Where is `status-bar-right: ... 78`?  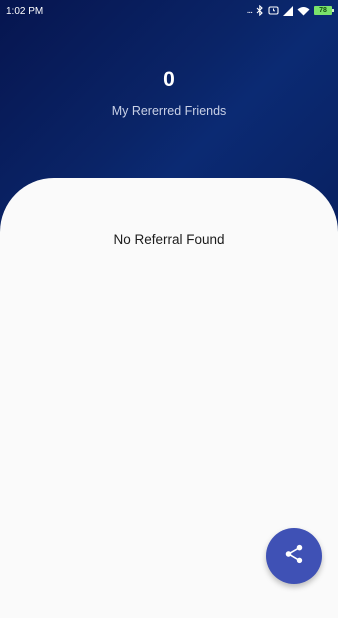
status-bar-right: ... 78 is located at coordinates (290, 11).